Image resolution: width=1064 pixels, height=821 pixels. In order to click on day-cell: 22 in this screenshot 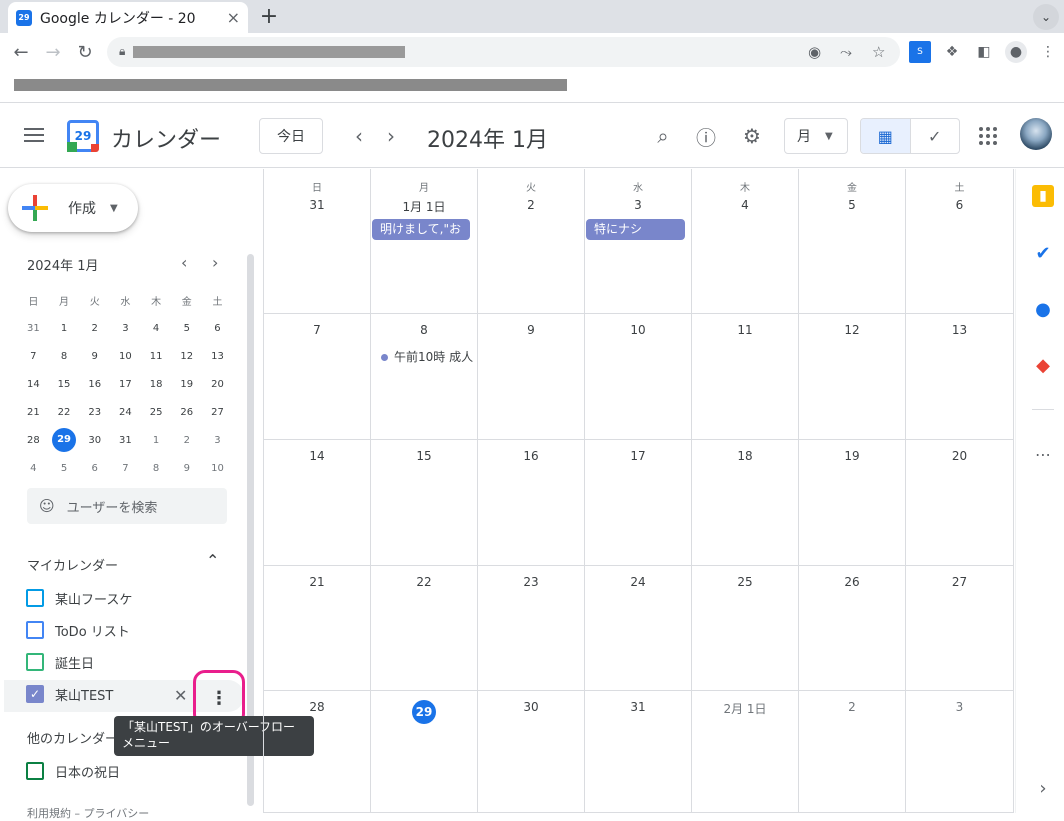, I will do `click(424, 628)`.